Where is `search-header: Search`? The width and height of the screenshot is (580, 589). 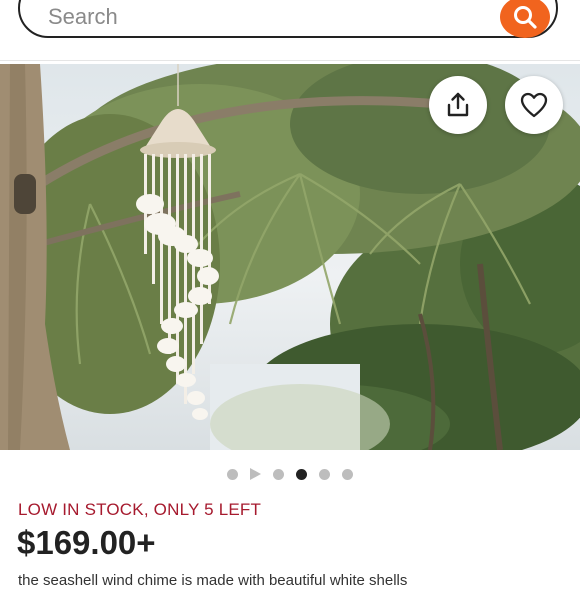
search-header: Search is located at coordinates (290, 30).